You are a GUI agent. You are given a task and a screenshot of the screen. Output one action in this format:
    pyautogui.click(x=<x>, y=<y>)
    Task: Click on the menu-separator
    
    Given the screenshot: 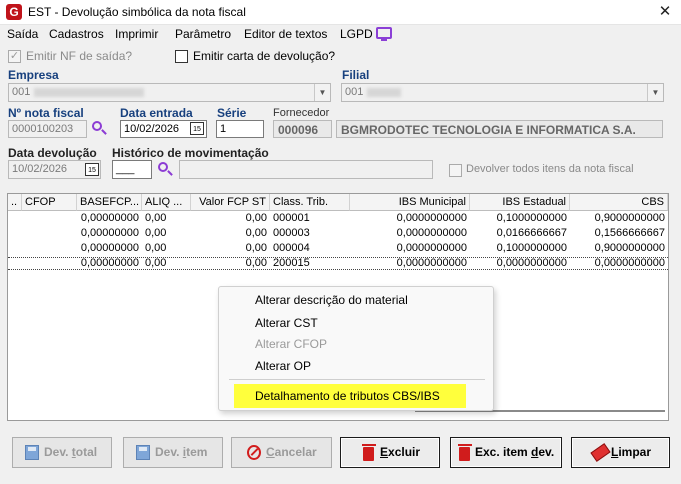 What is the action you would take?
    pyautogui.click(x=357, y=379)
    